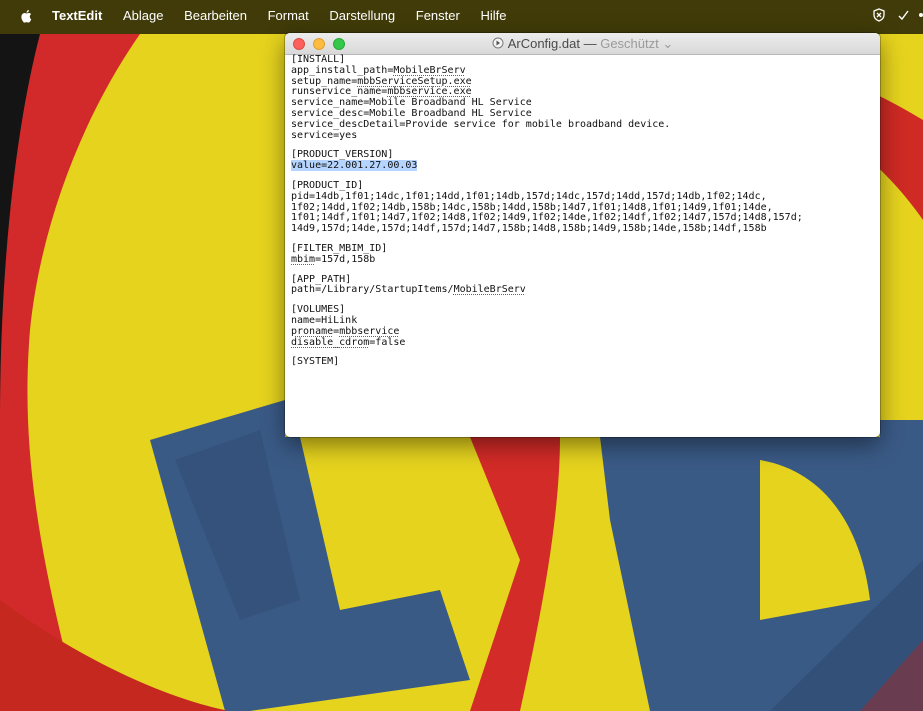 The image size is (923, 711). I want to click on document-icon, so click(498, 43).